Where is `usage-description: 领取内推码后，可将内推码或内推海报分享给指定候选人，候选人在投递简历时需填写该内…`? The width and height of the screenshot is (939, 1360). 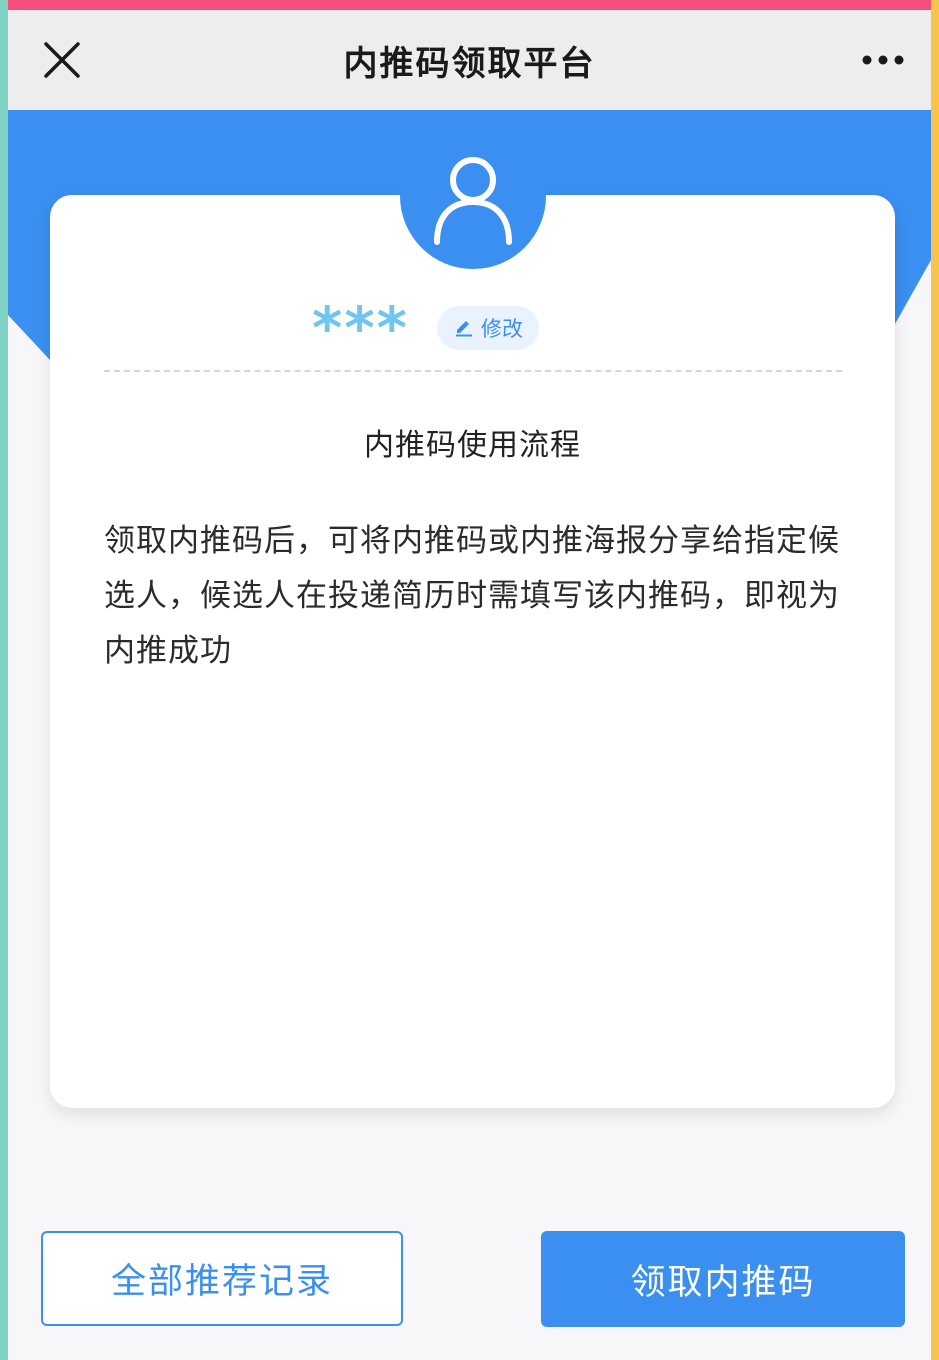
usage-description: 领取内推码后，可将内推码或内推海报分享给指定候选人，候选人在投递简历时需填写该内… is located at coordinates (472, 596).